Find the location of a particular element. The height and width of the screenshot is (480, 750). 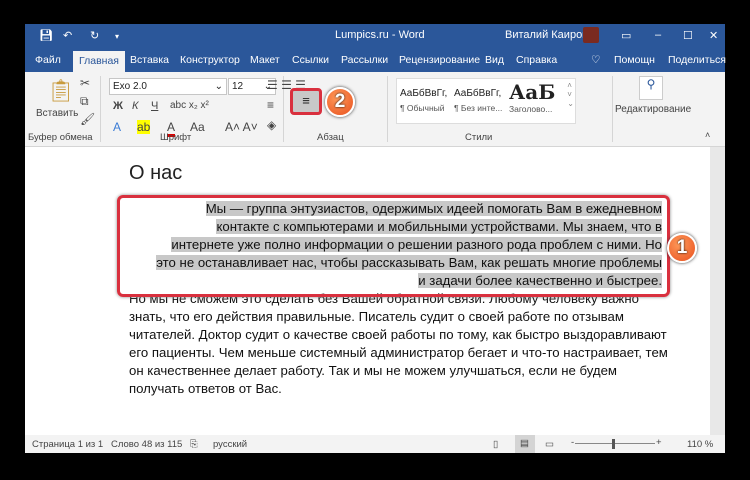

align-right-icon: ≡ is located at coordinates (306, 100).